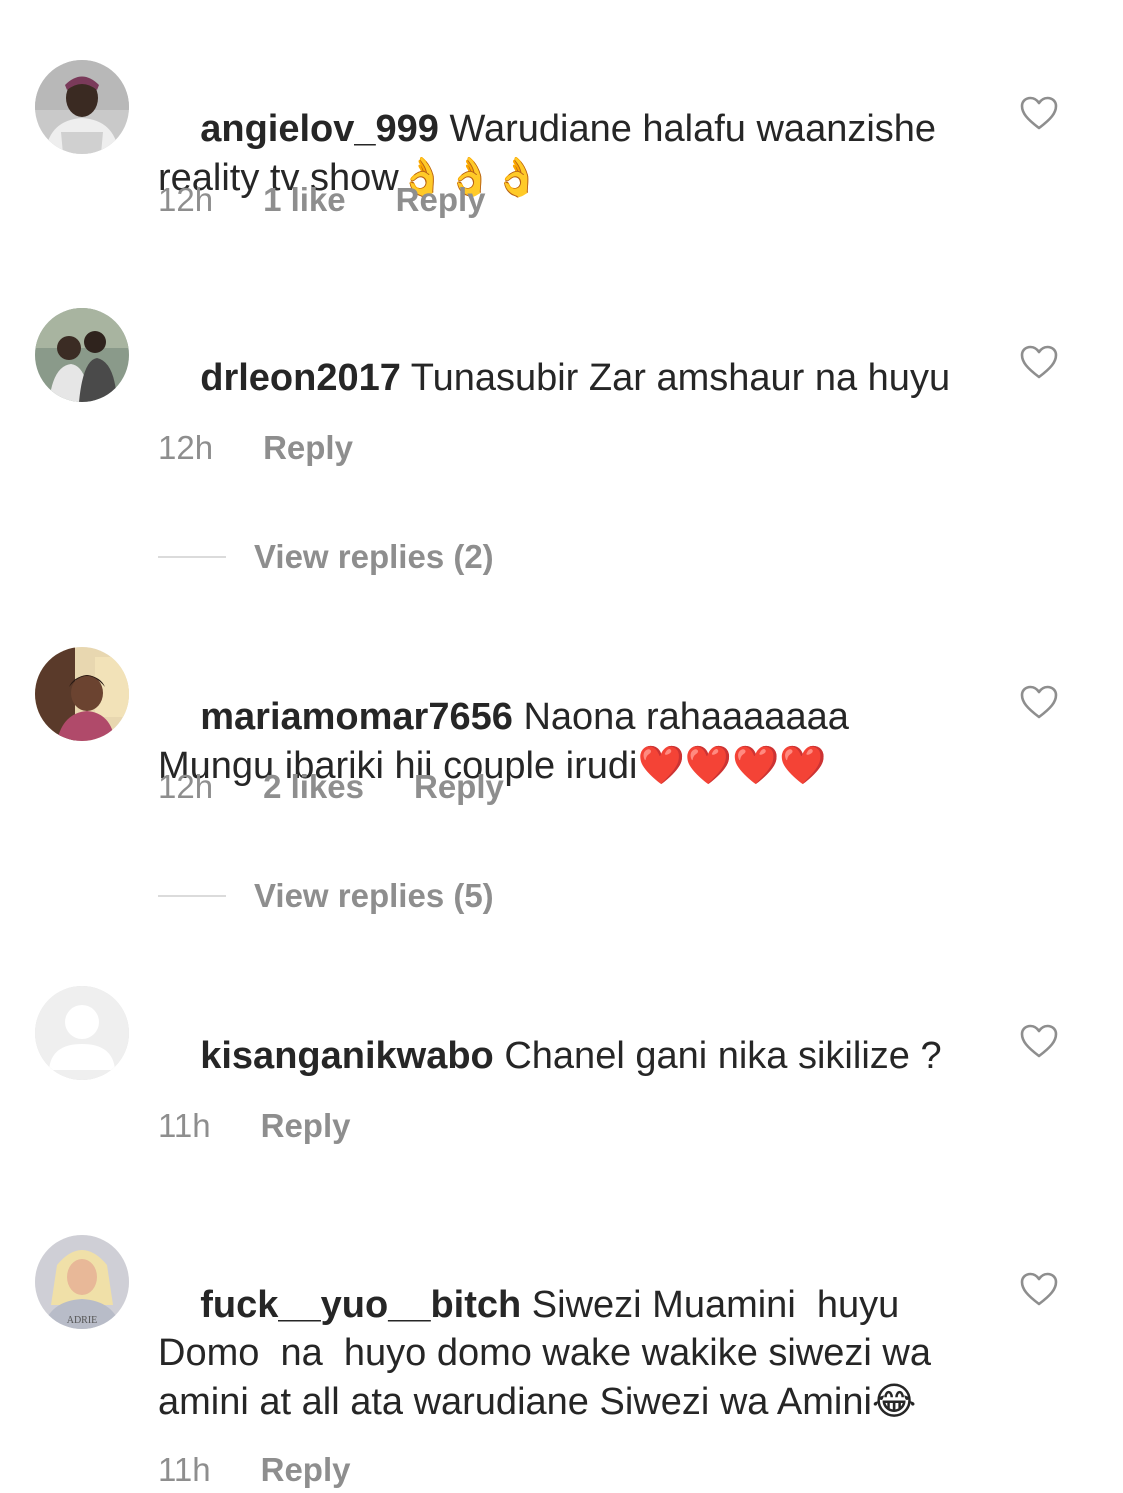 This screenshot has width=1123, height=1493. Describe the element at coordinates (304, 200) in the screenshot. I see `comment-likes: 1 like` at that location.